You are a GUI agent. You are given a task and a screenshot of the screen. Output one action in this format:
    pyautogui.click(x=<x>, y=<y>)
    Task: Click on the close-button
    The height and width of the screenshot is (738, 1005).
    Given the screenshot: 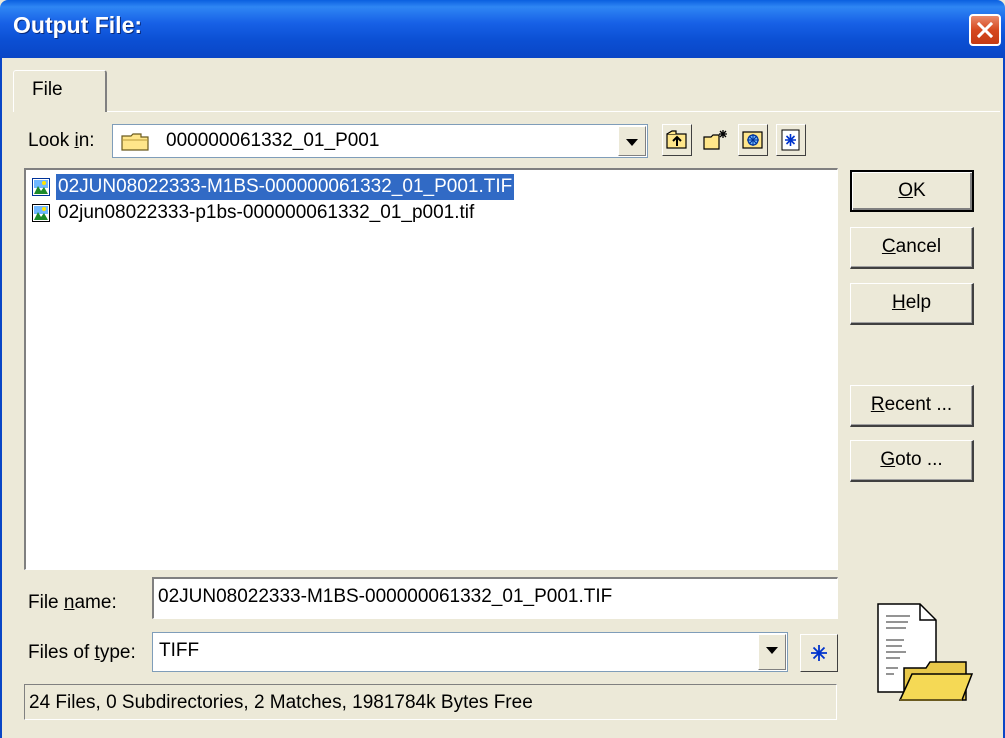 What is the action you would take?
    pyautogui.click(x=985, y=30)
    